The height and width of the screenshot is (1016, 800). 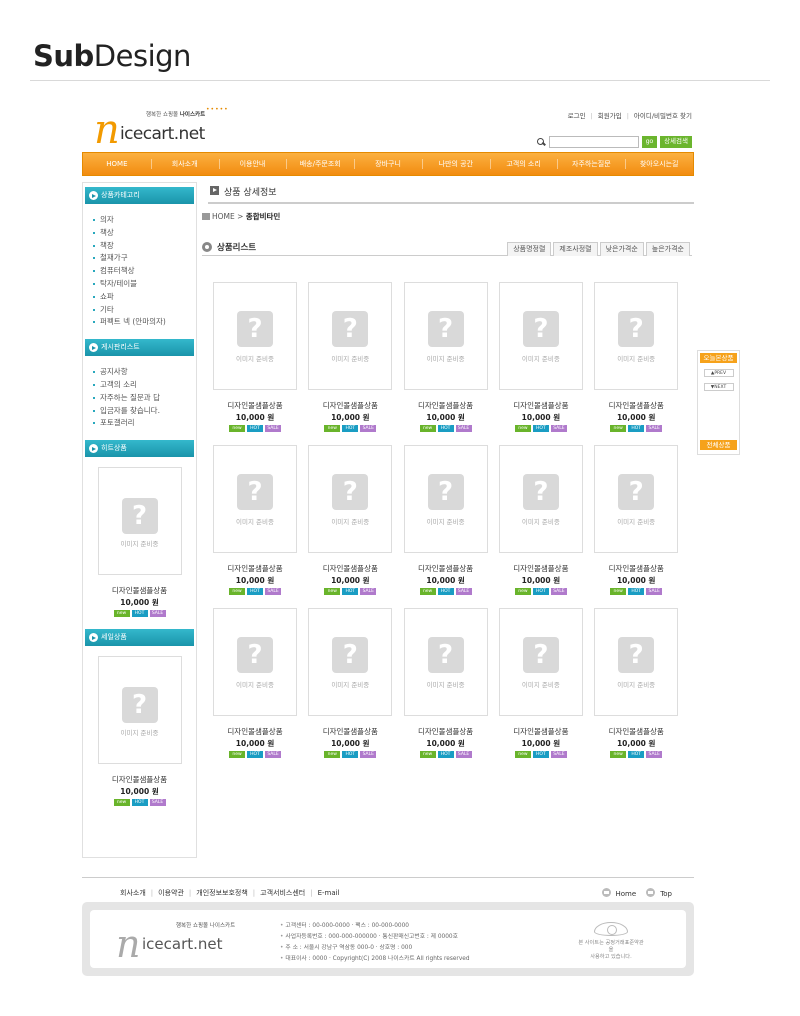 What do you see at coordinates (187, 939) in the screenshot?
I see `footer-logo: 행복한 쇼핑몰 나이스카트 n icecart.net` at bounding box center [187, 939].